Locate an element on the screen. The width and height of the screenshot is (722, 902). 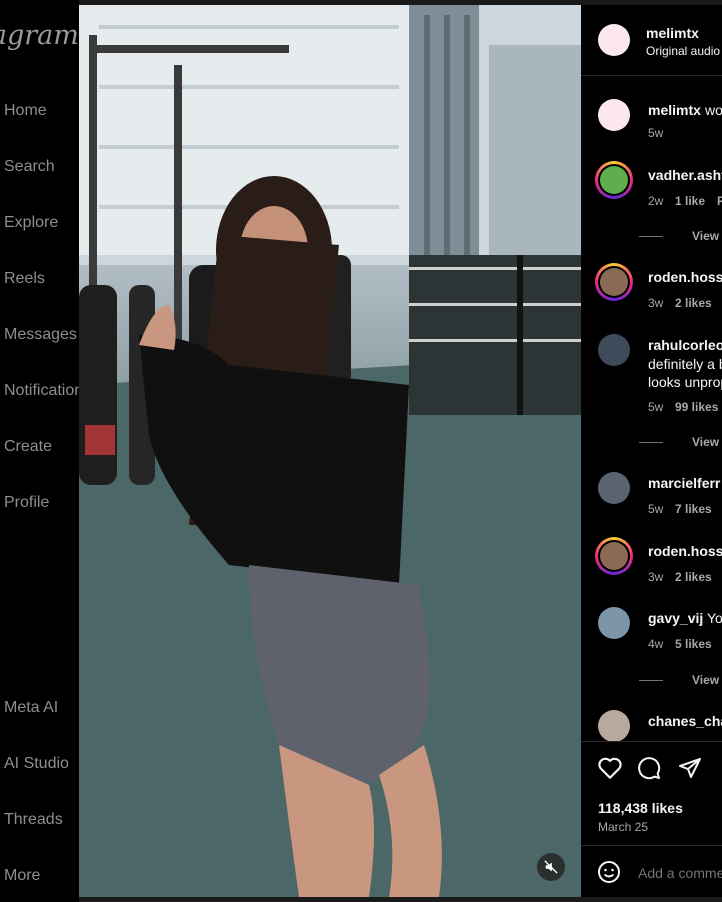
instagram-logo: tagram is located at coordinates (39, 35).